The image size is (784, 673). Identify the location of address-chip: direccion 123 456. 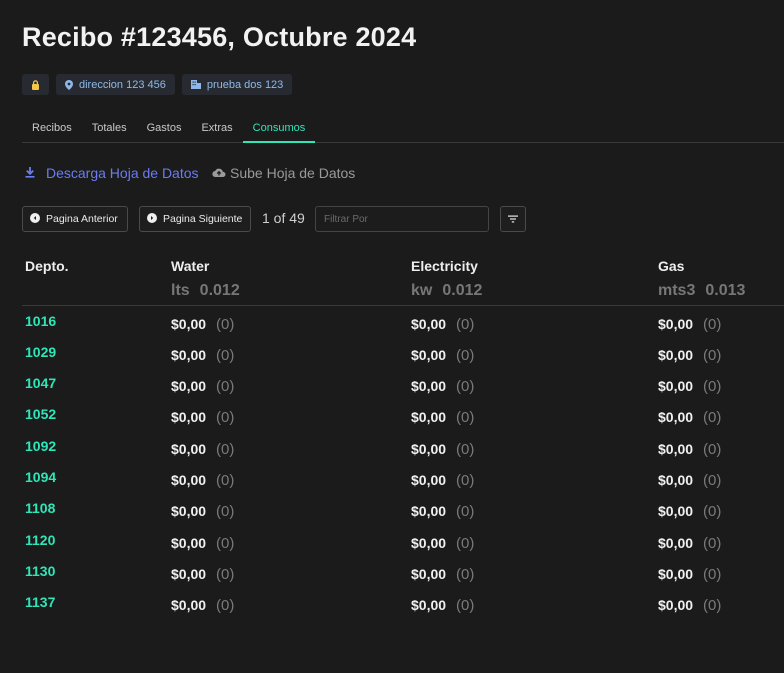
(115, 84).